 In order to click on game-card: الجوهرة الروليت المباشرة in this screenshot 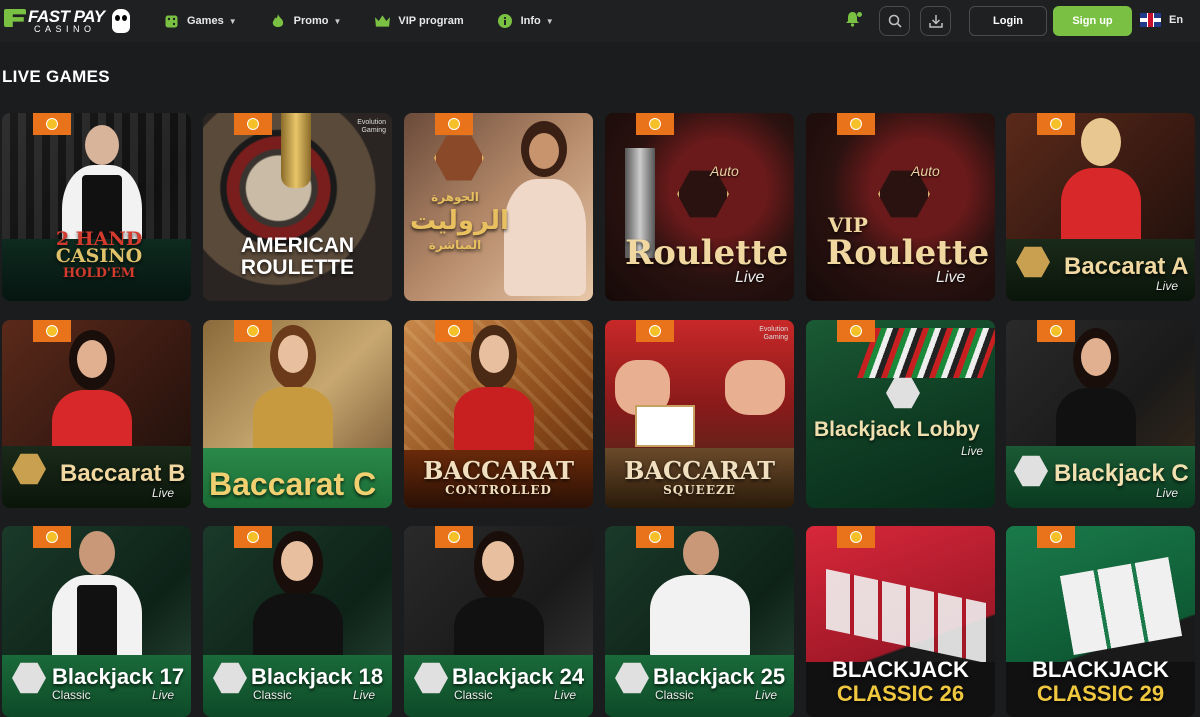, I will do `click(498, 207)`.